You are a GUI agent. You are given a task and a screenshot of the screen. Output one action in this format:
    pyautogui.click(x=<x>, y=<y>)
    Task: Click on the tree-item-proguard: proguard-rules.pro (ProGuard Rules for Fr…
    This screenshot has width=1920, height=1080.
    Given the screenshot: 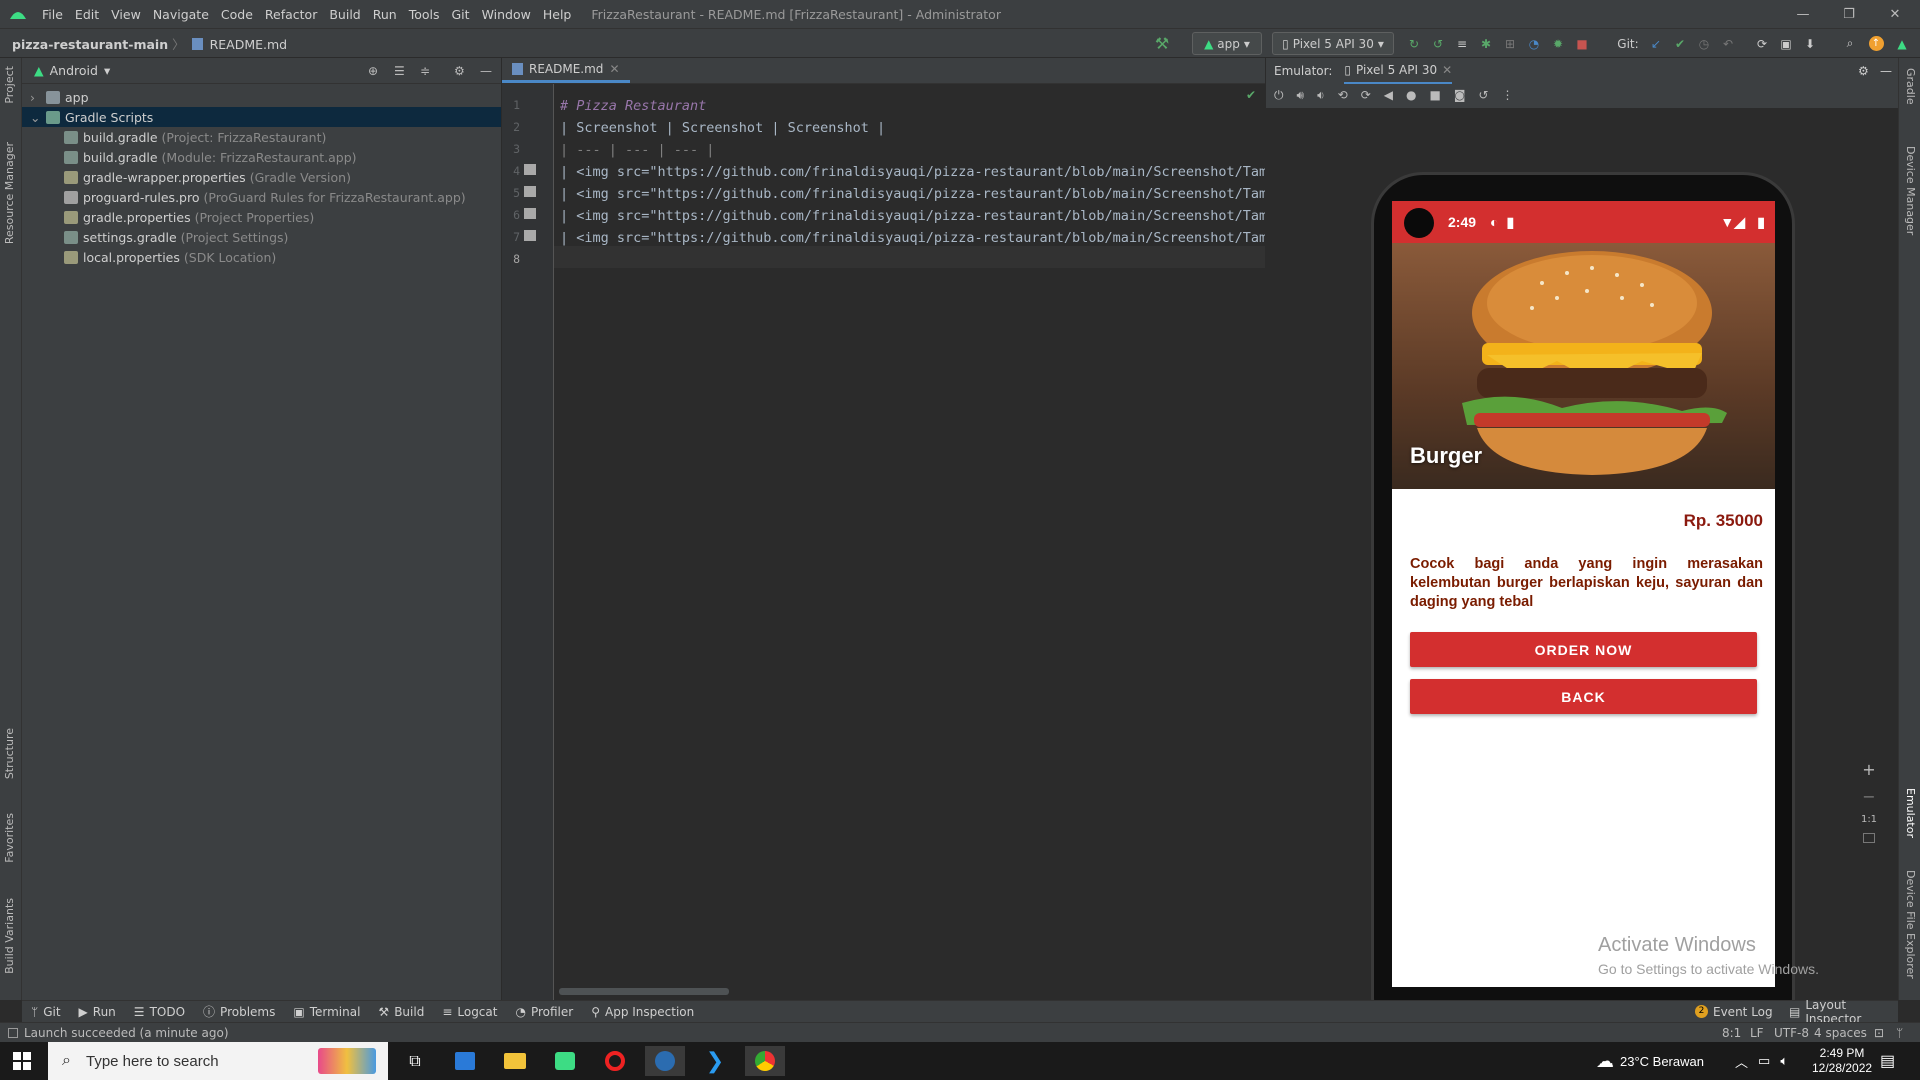 What is the action you would take?
    pyautogui.click(x=261, y=197)
    